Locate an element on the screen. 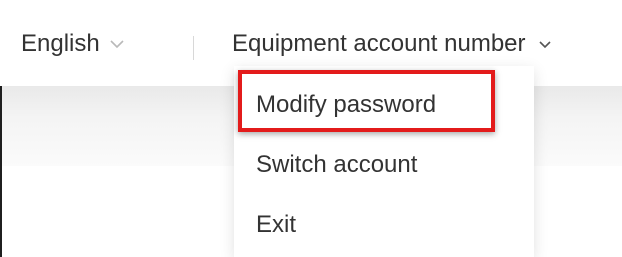 The width and height of the screenshot is (622, 257). menu-item-exit: Exit is located at coordinates (276, 225).